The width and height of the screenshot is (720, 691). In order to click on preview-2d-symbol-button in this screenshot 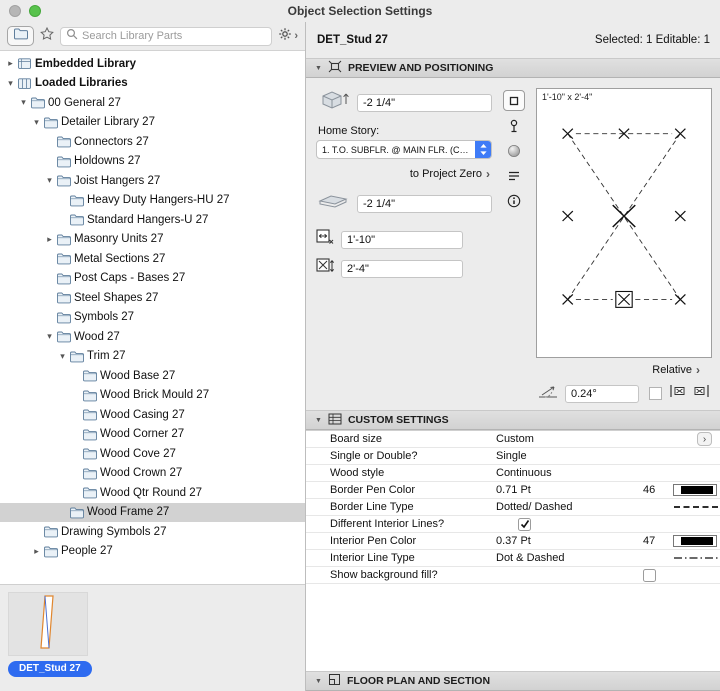, I will do `click(514, 100)`.